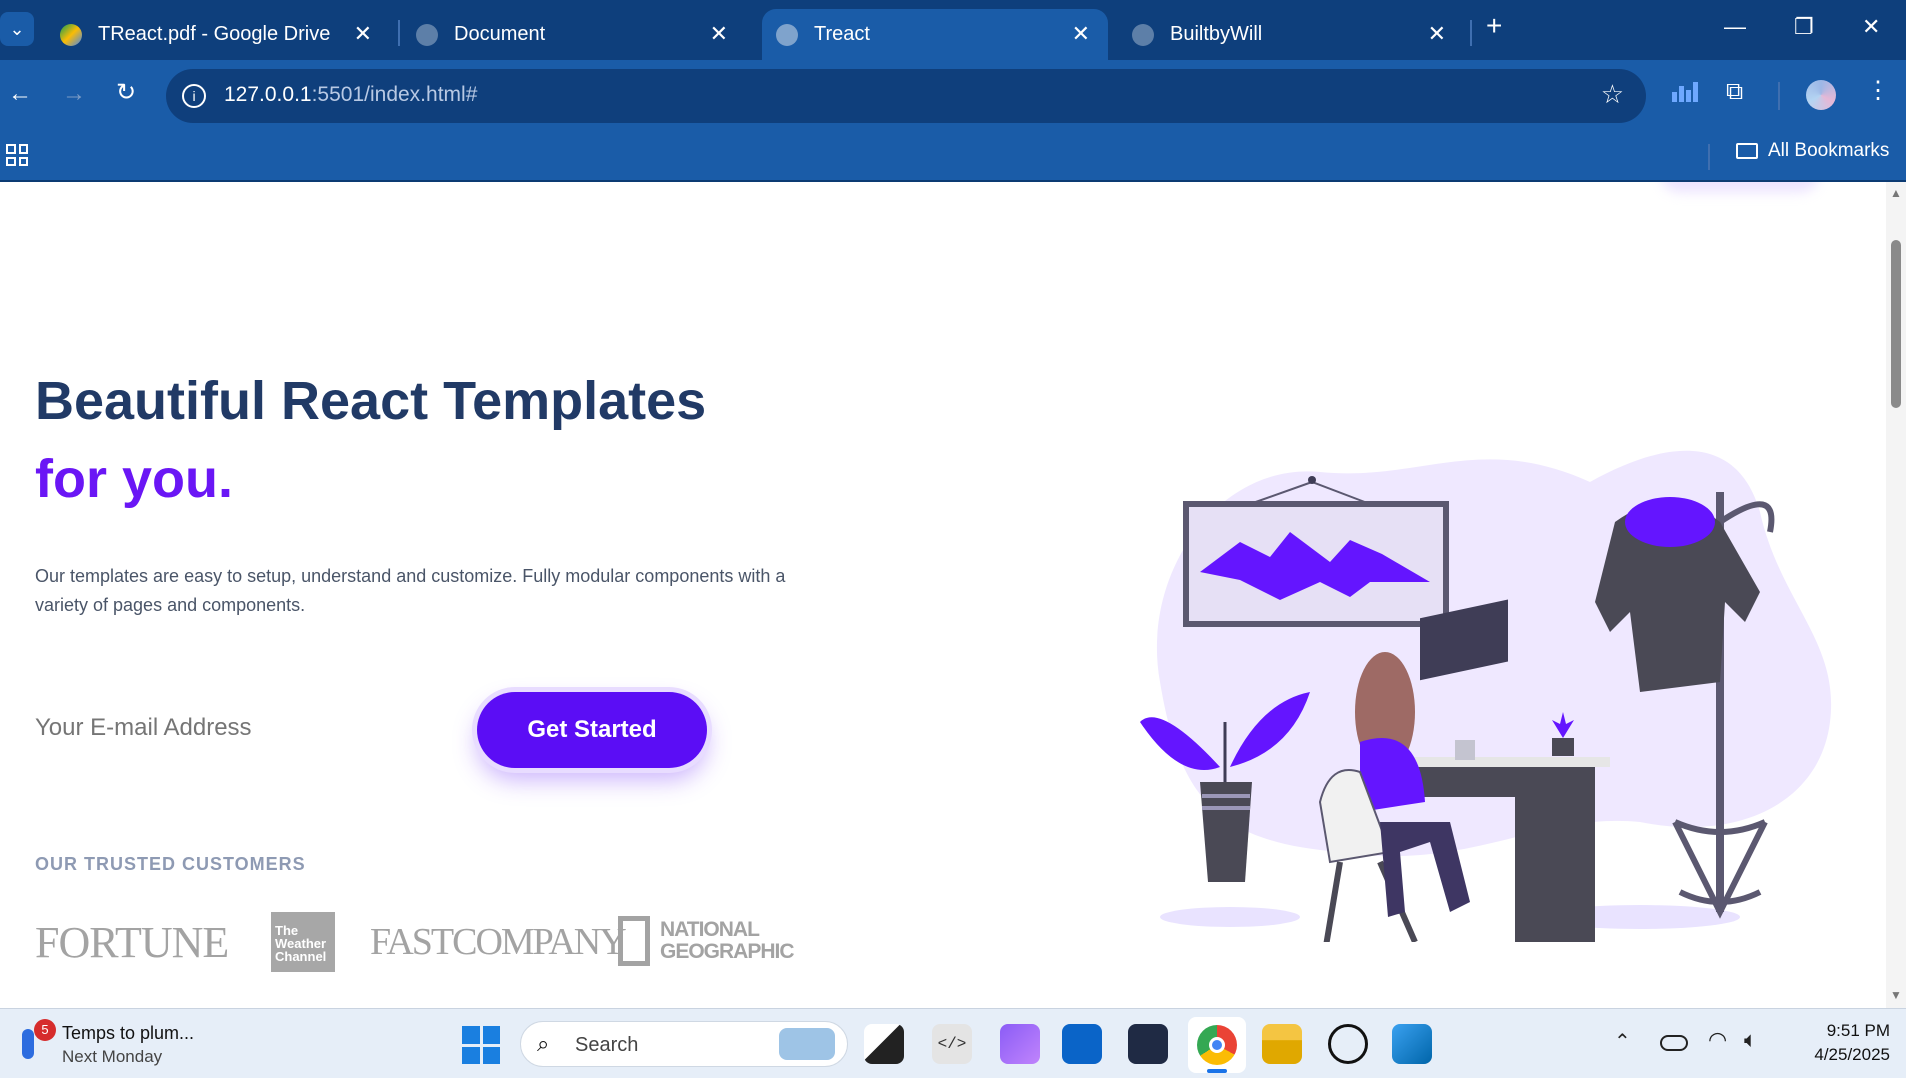  I want to click on volume-icon: 🔈︎, so click(1750, 1040).